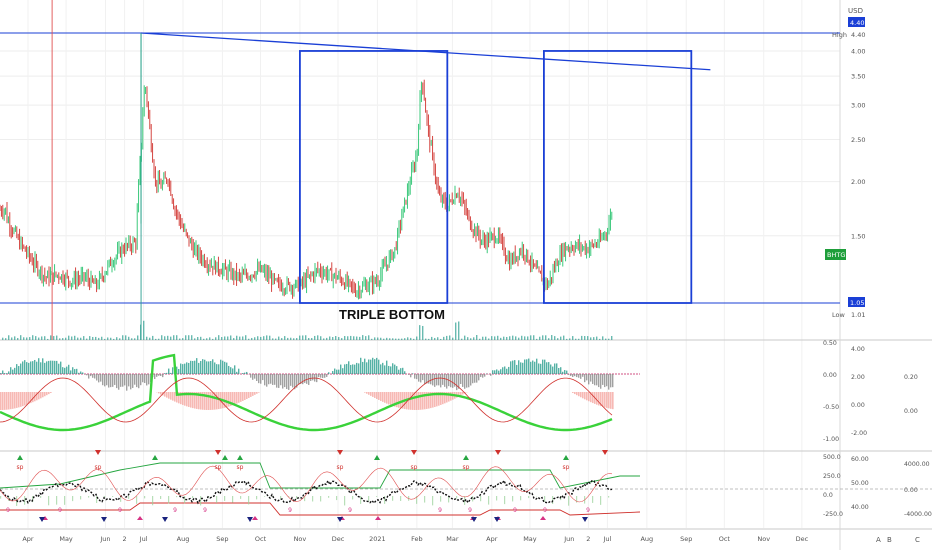 The width and height of the screenshot is (932, 555). I want to click on price-tick-label: 2.00, so click(858, 182).